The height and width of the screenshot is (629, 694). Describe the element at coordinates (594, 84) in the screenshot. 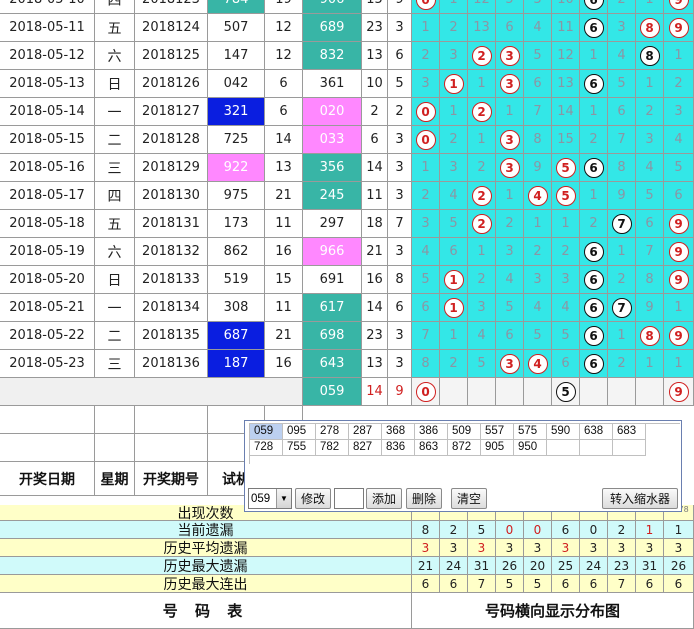

I see `row-3-dist-6: 6` at that location.